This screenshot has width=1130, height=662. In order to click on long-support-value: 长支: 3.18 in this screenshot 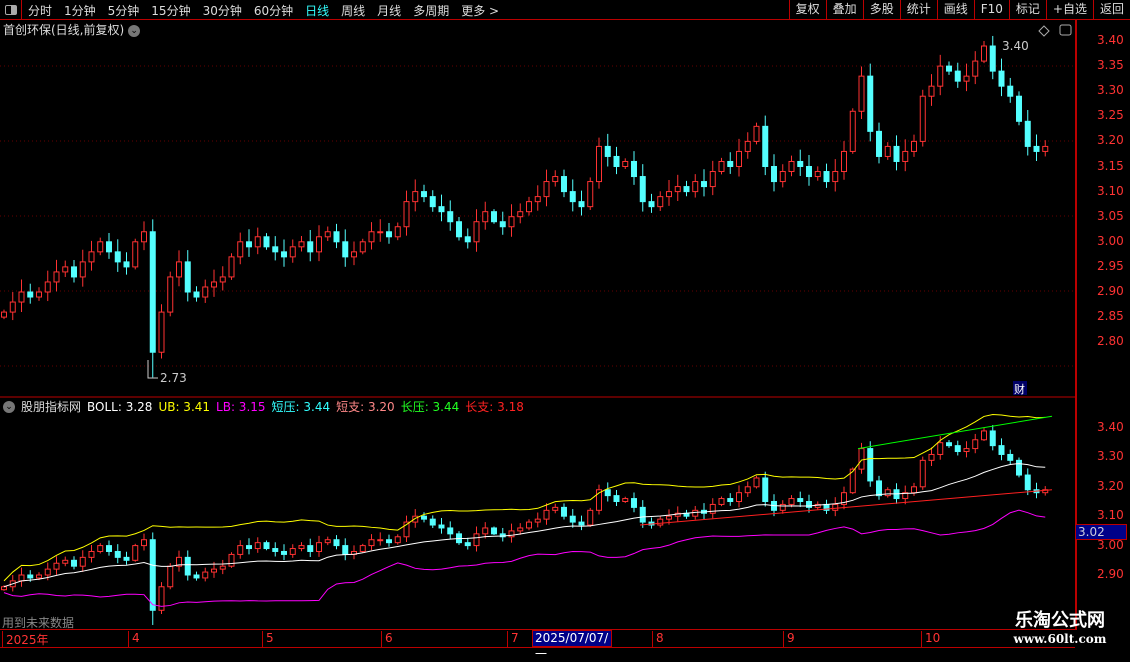, I will do `click(494, 407)`.